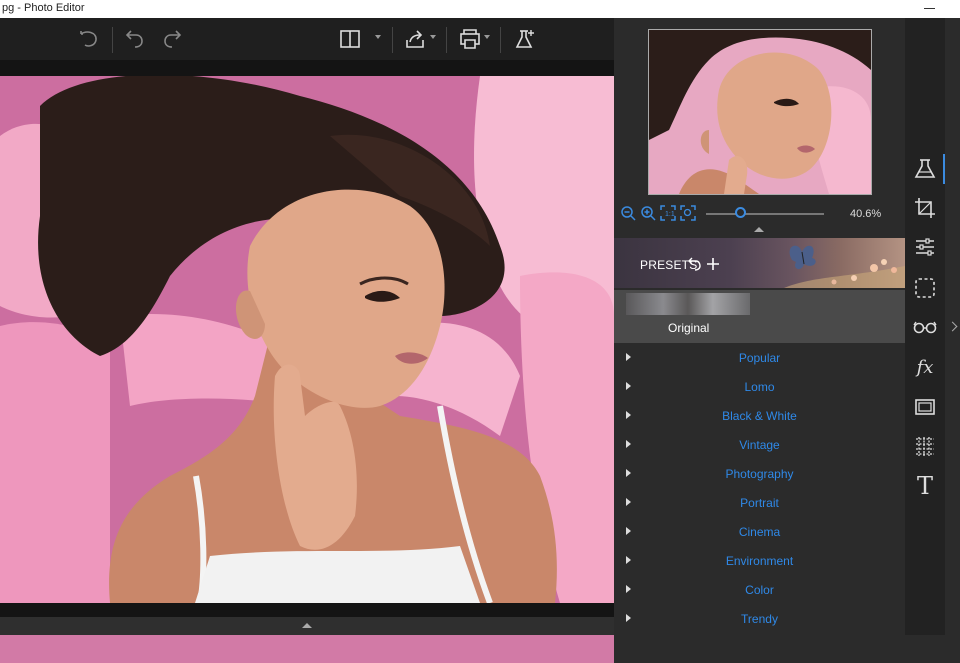  I want to click on texture-icon, so click(925, 446).